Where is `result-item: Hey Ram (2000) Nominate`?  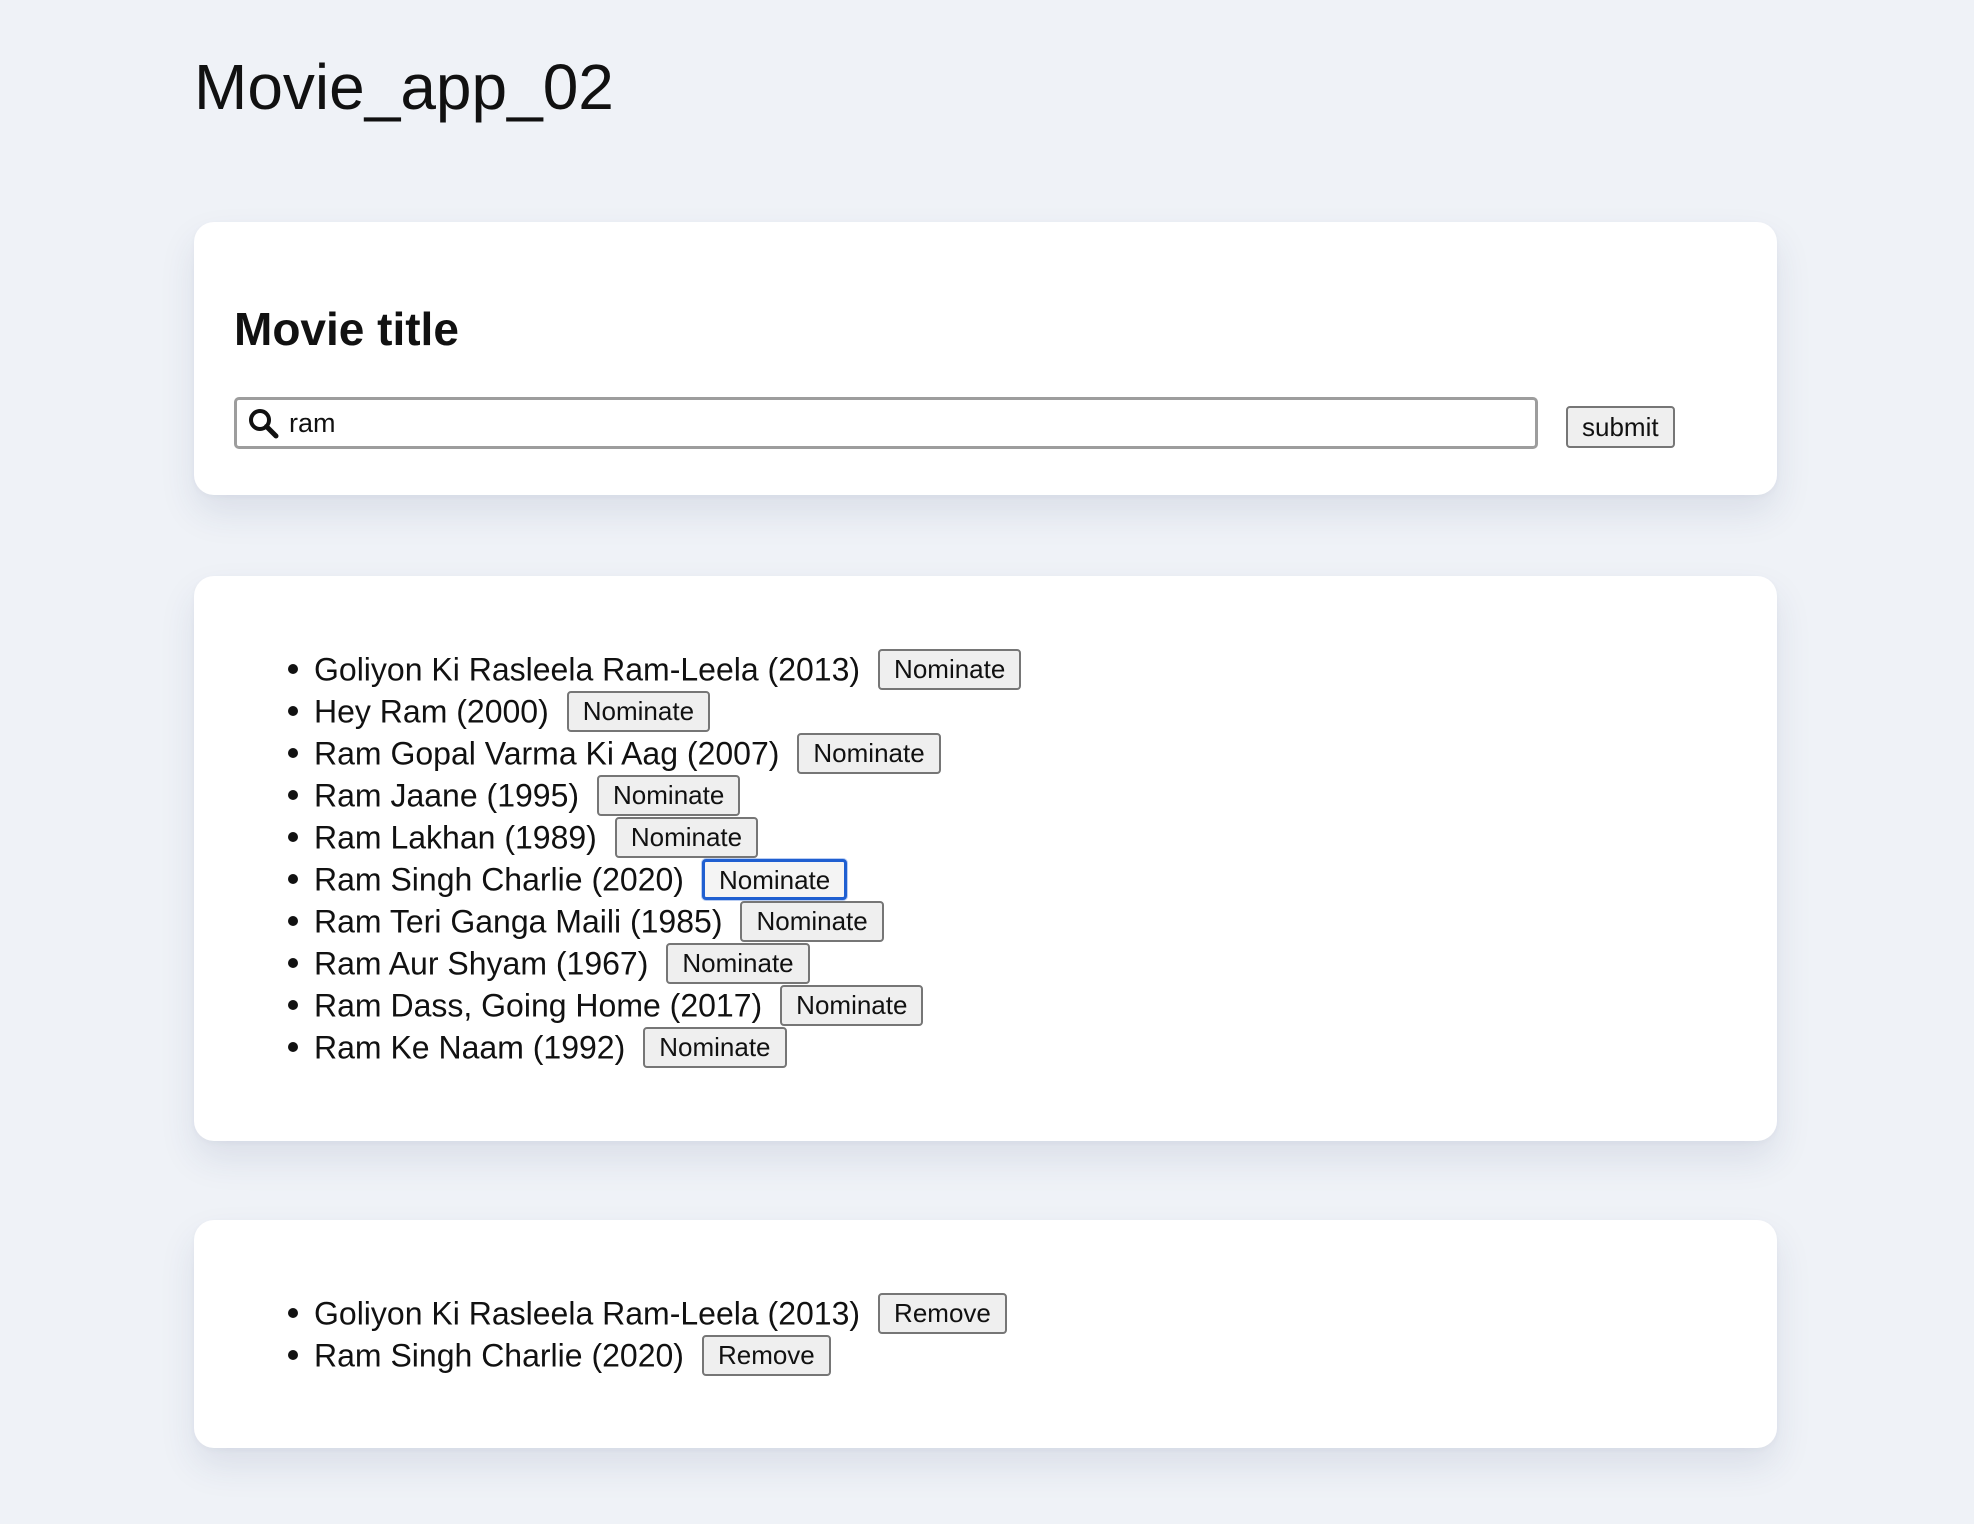 result-item: Hey Ram (2000) Nominate is located at coordinates (667, 710).